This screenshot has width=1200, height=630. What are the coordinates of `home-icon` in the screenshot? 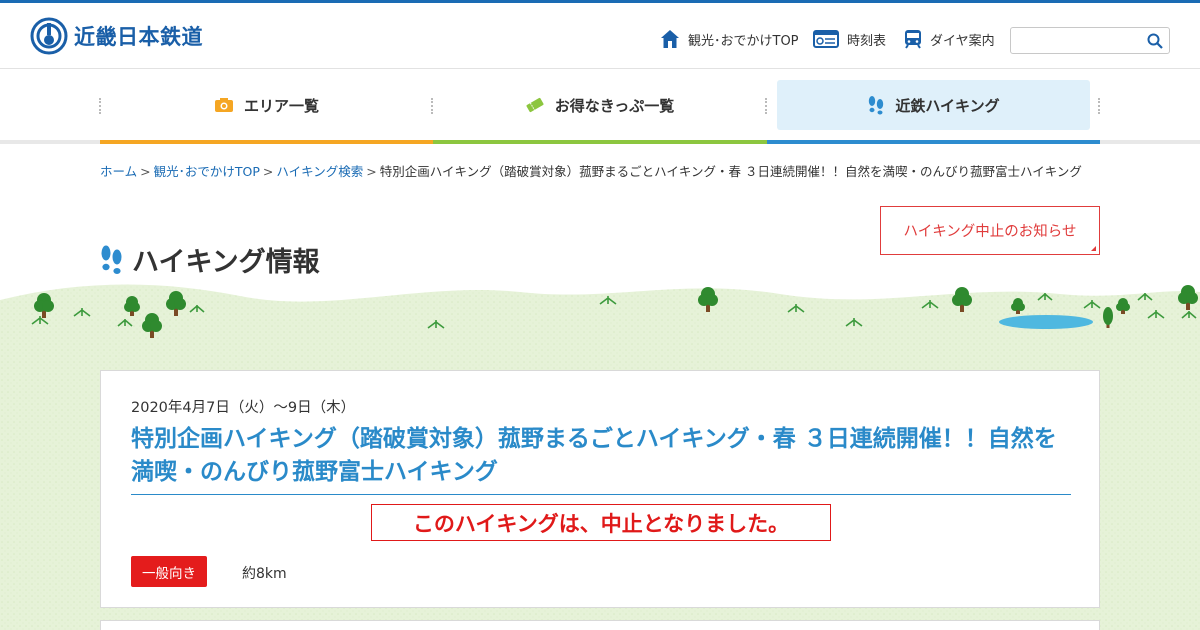 It's located at (670, 39).